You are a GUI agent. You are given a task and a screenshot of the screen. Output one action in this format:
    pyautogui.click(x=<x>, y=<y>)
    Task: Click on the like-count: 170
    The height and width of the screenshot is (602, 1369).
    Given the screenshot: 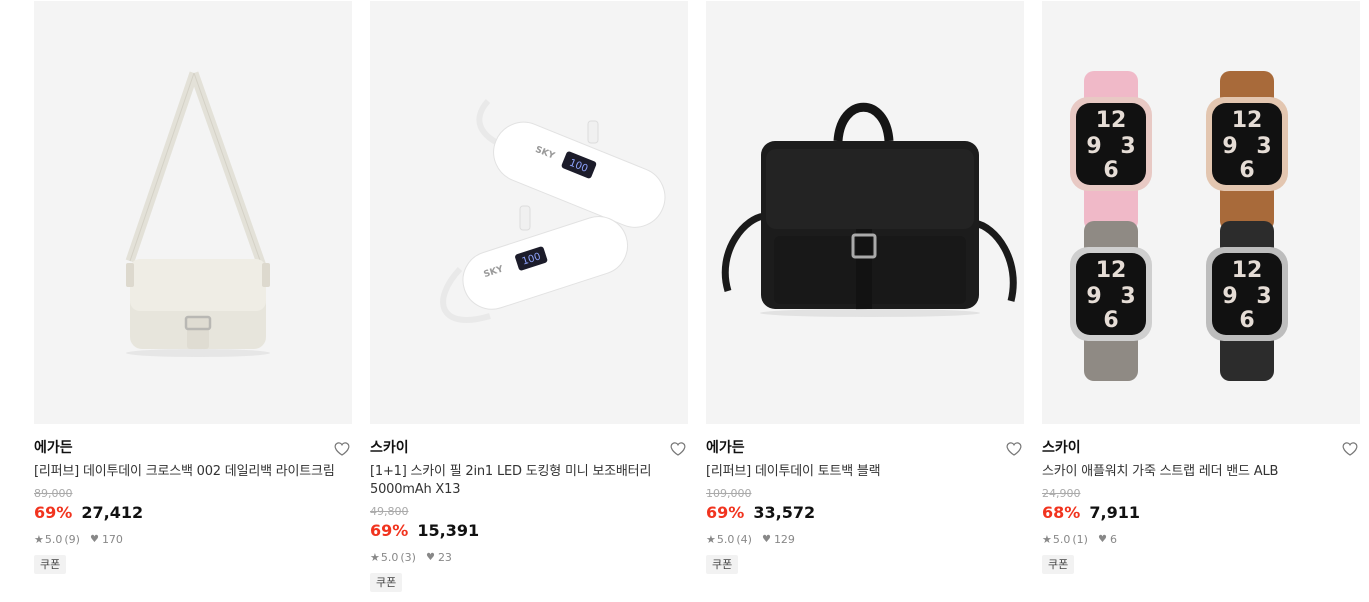 What is the action you would take?
    pyautogui.click(x=112, y=539)
    